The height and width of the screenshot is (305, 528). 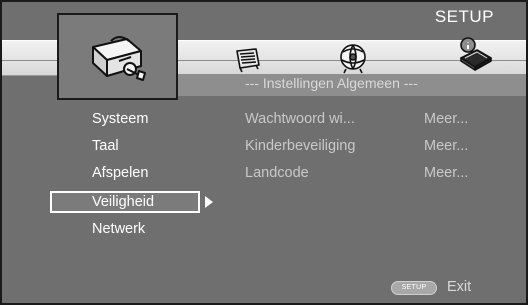 What do you see at coordinates (414, 288) in the screenshot?
I see `setup-button-pill: SETUP` at bounding box center [414, 288].